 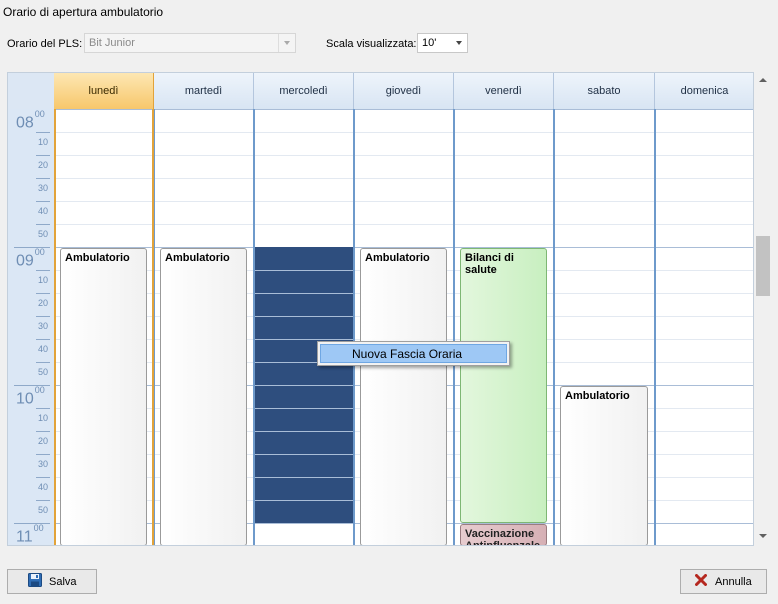 I want to click on cancel-button: Annulla, so click(x=723, y=581).